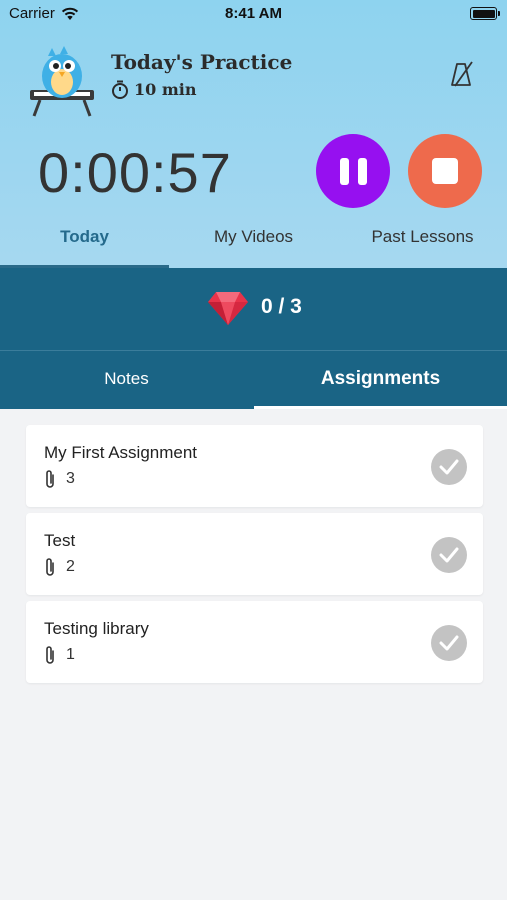  I want to click on attachment-number: 3, so click(70, 478).